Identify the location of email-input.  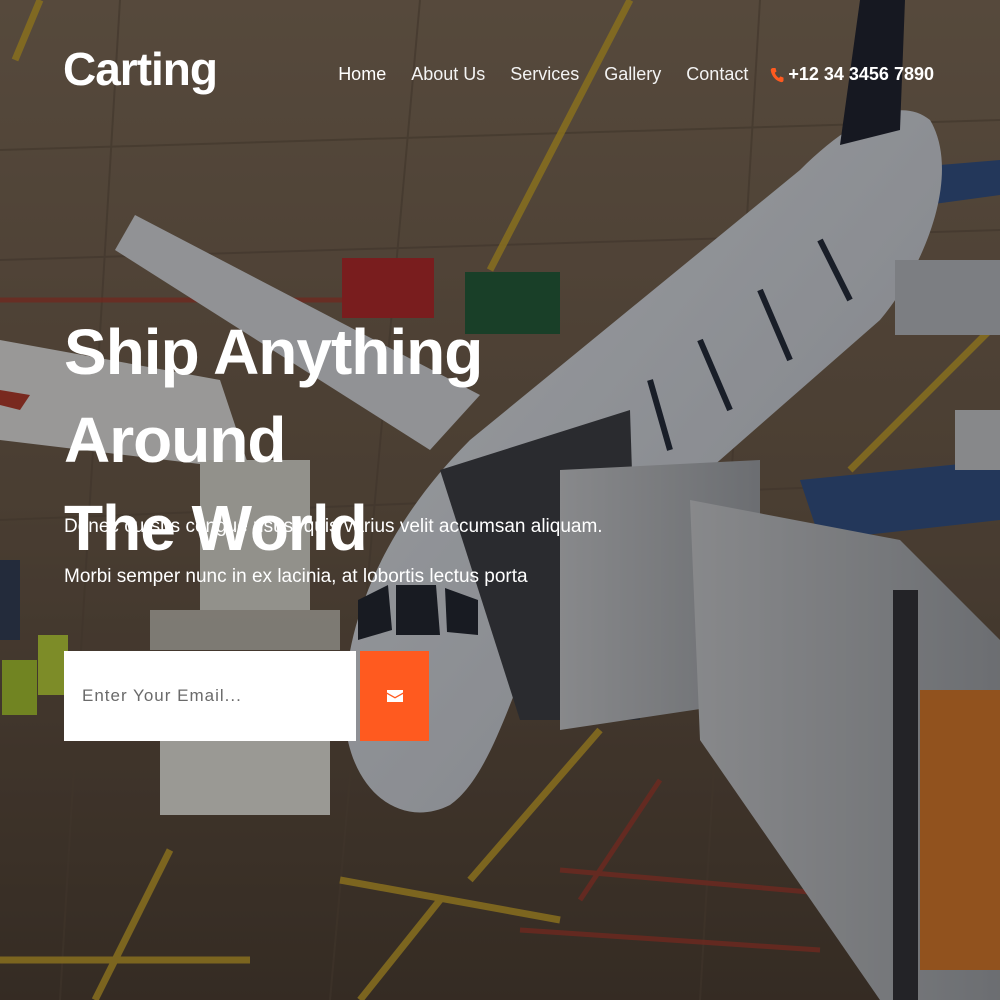
(210, 696).